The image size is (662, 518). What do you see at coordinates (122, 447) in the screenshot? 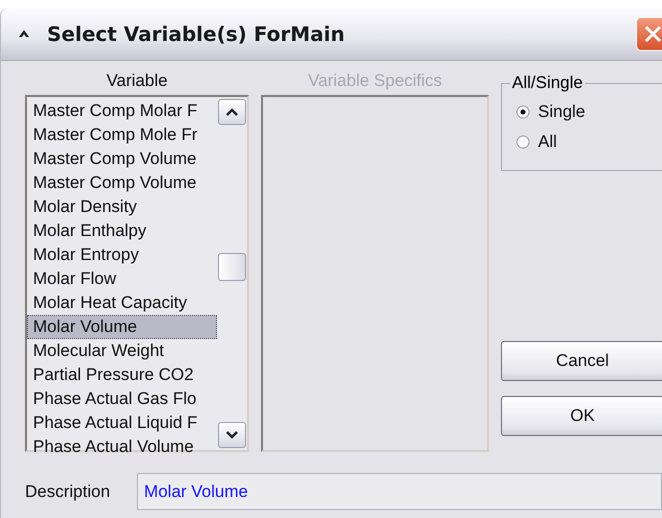
I see `list-item: Phase Actual Volume` at bounding box center [122, 447].